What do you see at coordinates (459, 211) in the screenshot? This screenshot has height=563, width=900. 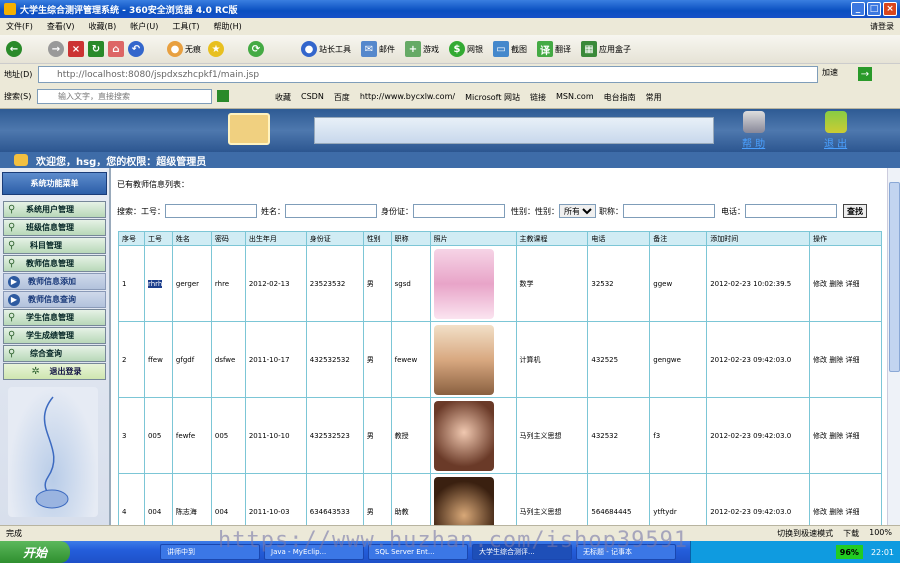 I see `idcard-input` at bounding box center [459, 211].